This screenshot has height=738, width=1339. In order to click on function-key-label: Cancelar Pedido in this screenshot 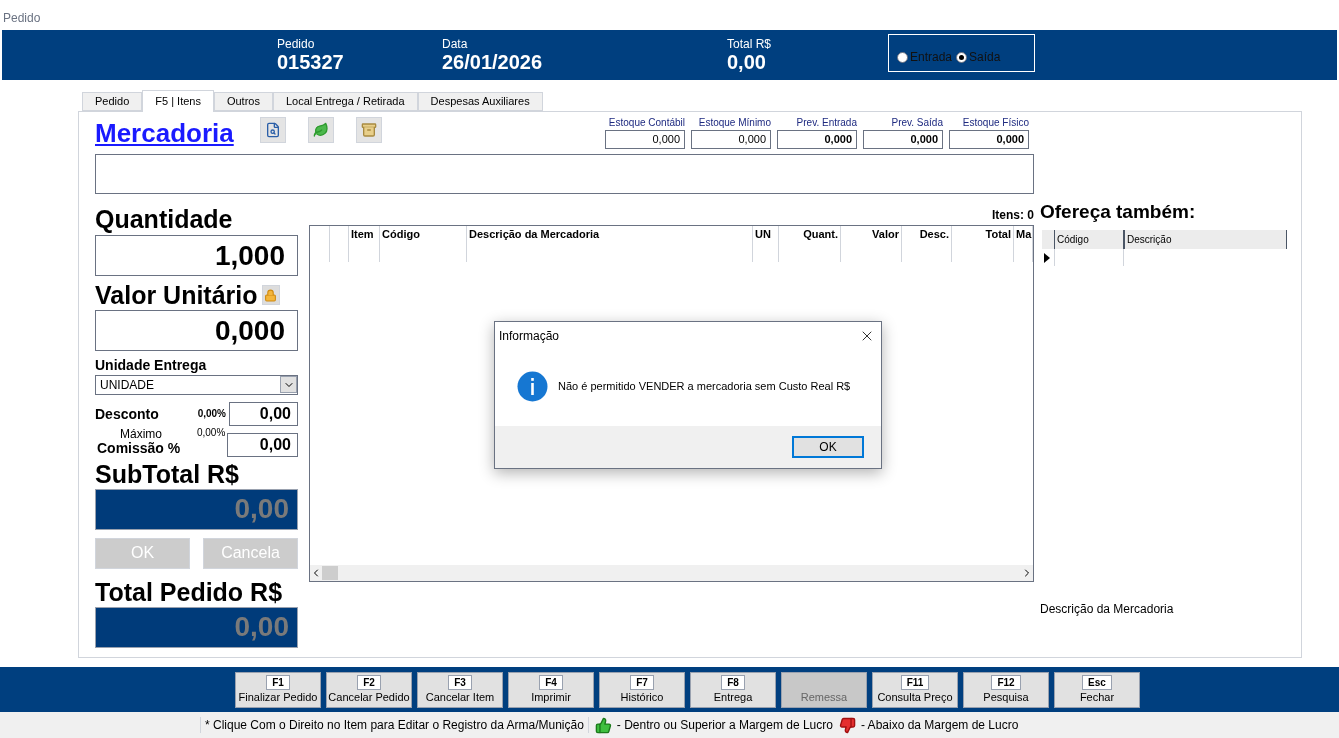, I will do `click(369, 697)`.